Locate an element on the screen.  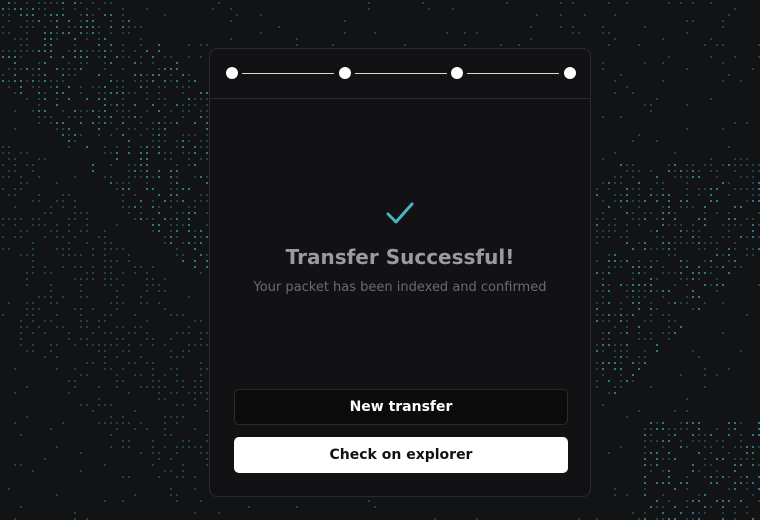
checkmark-icon is located at coordinates (400, 213).